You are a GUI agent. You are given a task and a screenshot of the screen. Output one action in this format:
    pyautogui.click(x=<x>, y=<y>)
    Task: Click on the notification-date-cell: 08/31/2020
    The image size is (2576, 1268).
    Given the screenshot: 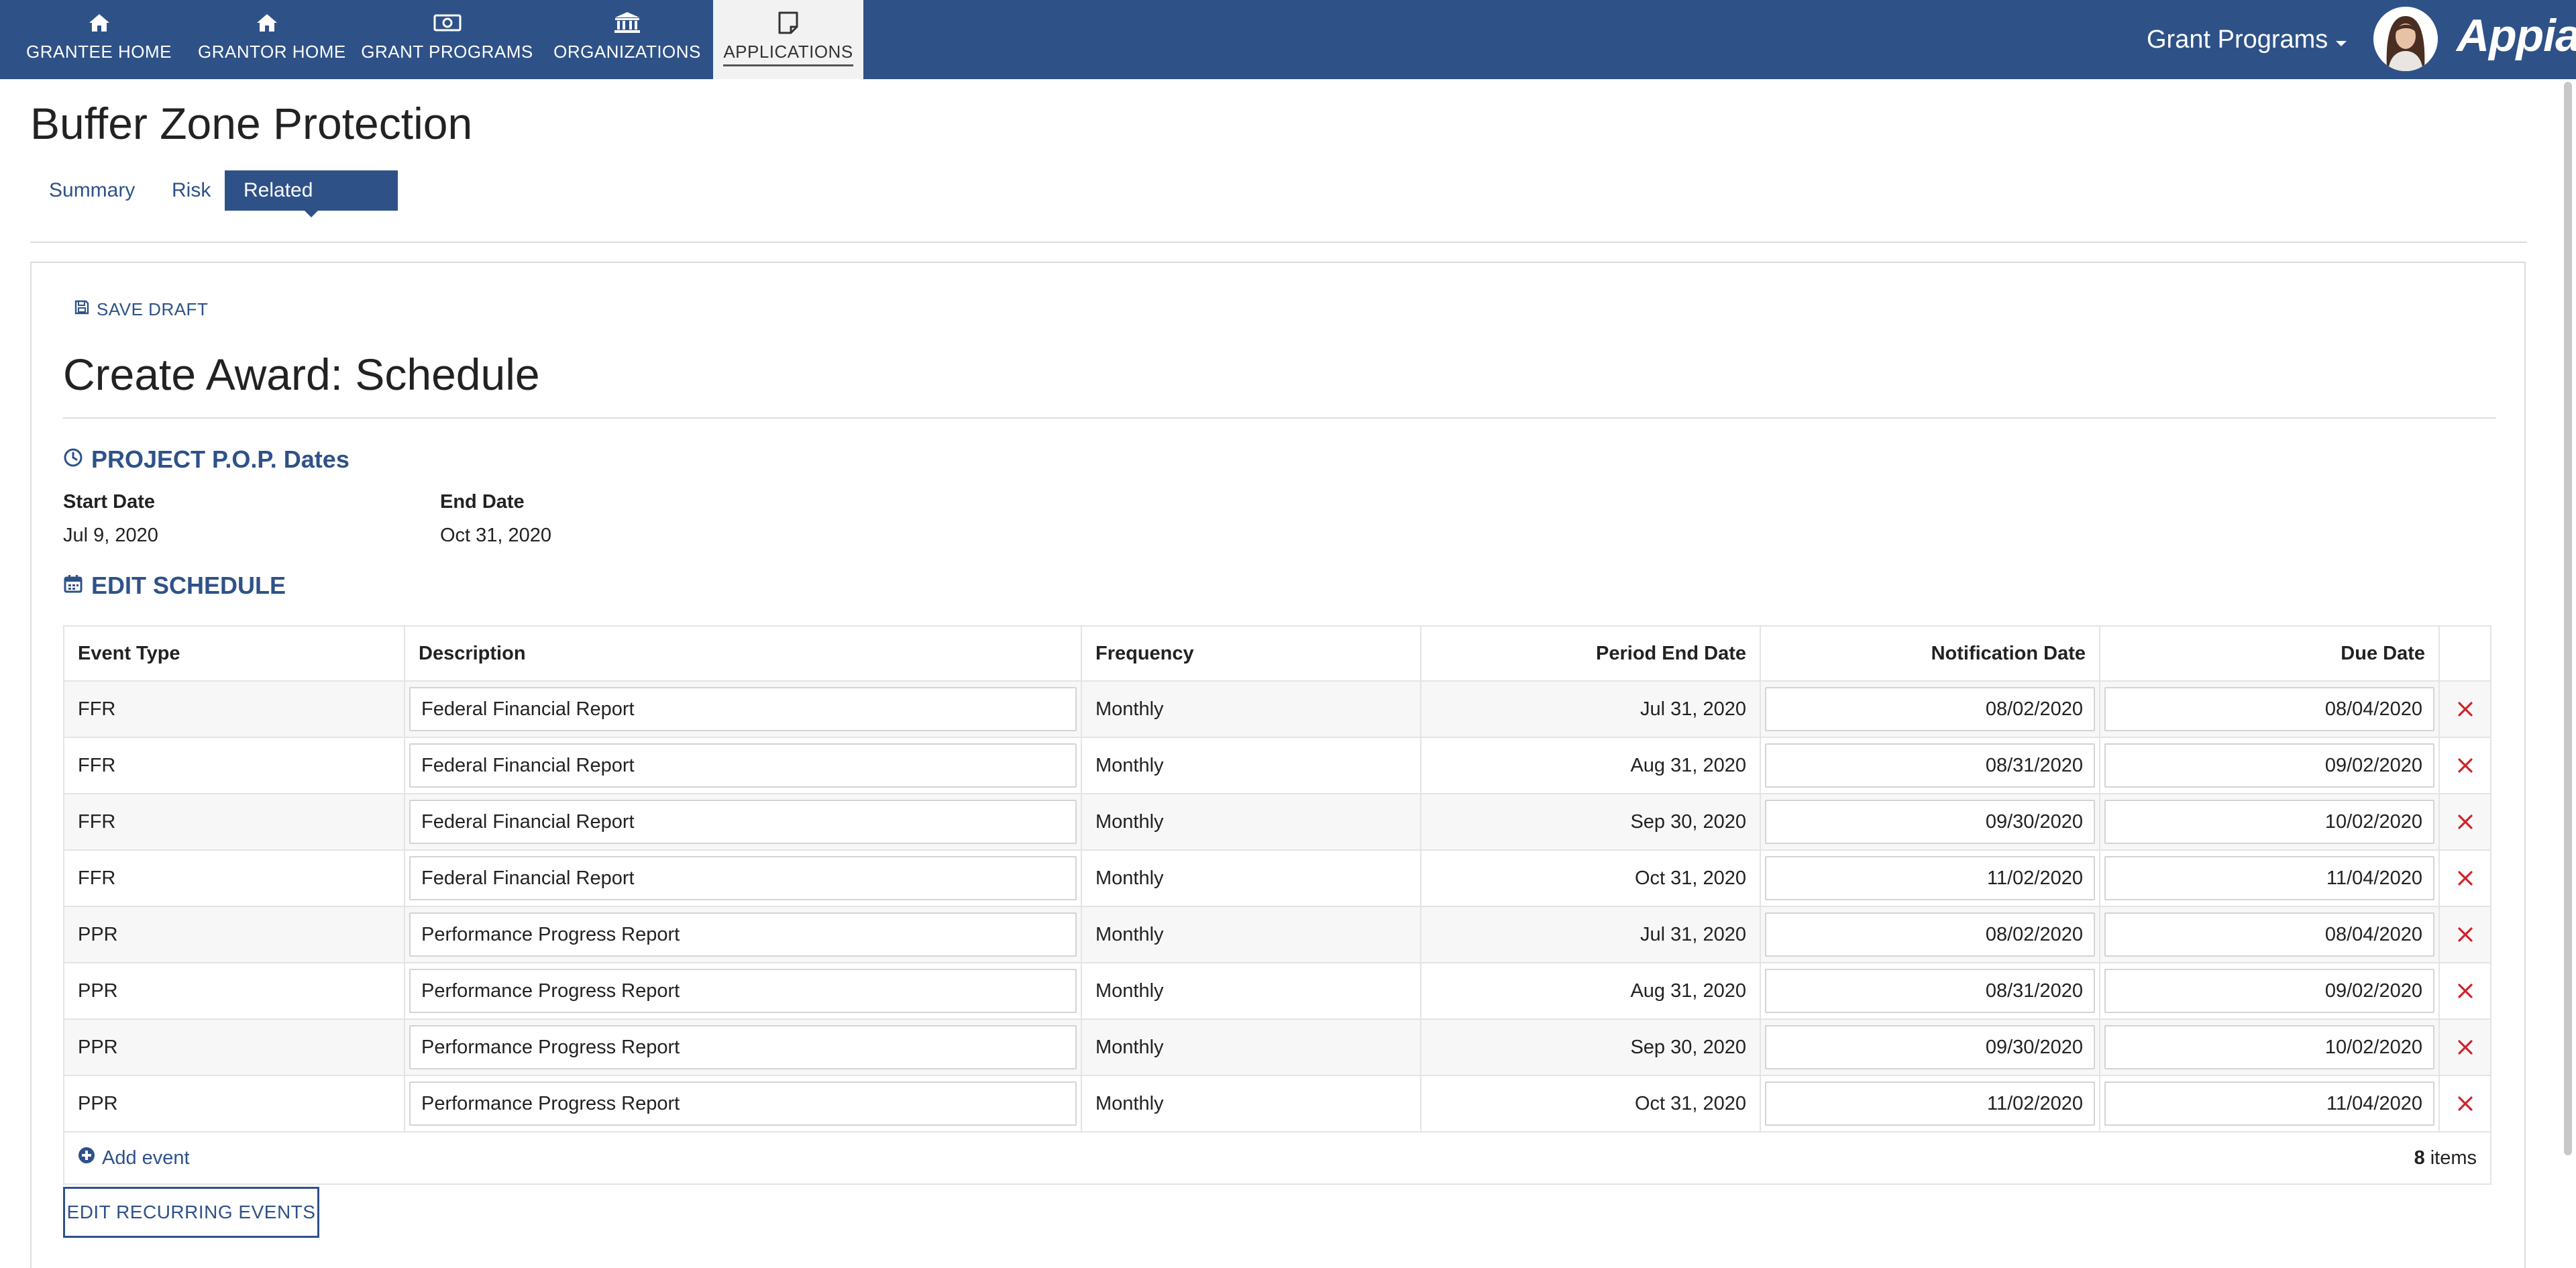 What is the action you would take?
    pyautogui.click(x=1929, y=990)
    